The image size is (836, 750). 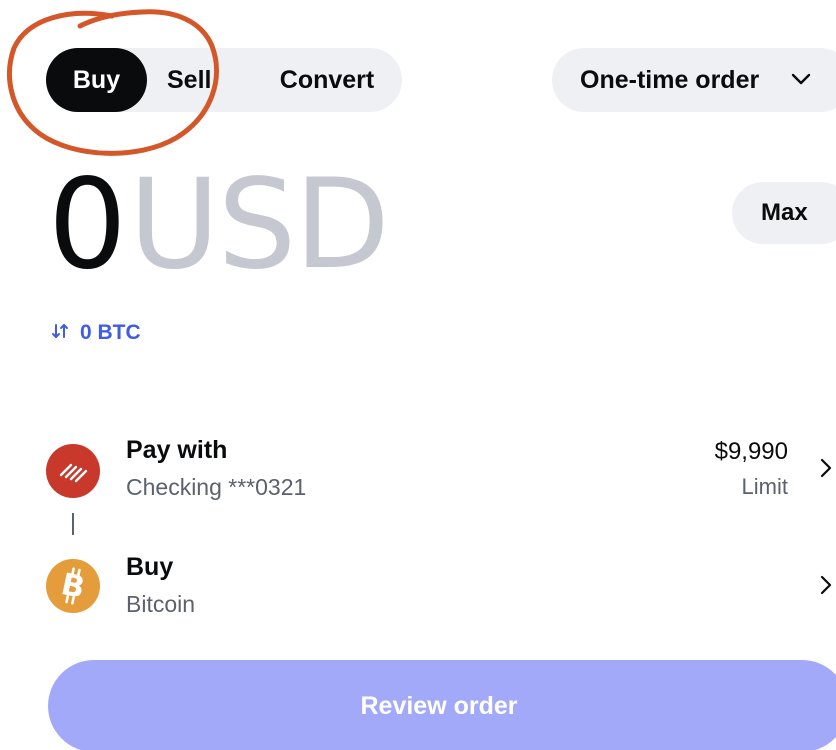 I want to click on review-order-button: Review order, so click(x=442, y=705).